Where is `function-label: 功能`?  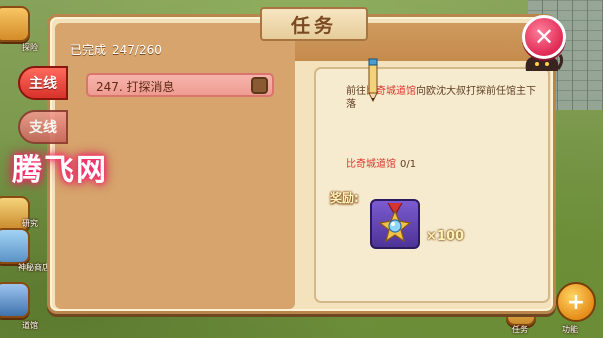
function-label: 功能 is located at coordinates (570, 329).